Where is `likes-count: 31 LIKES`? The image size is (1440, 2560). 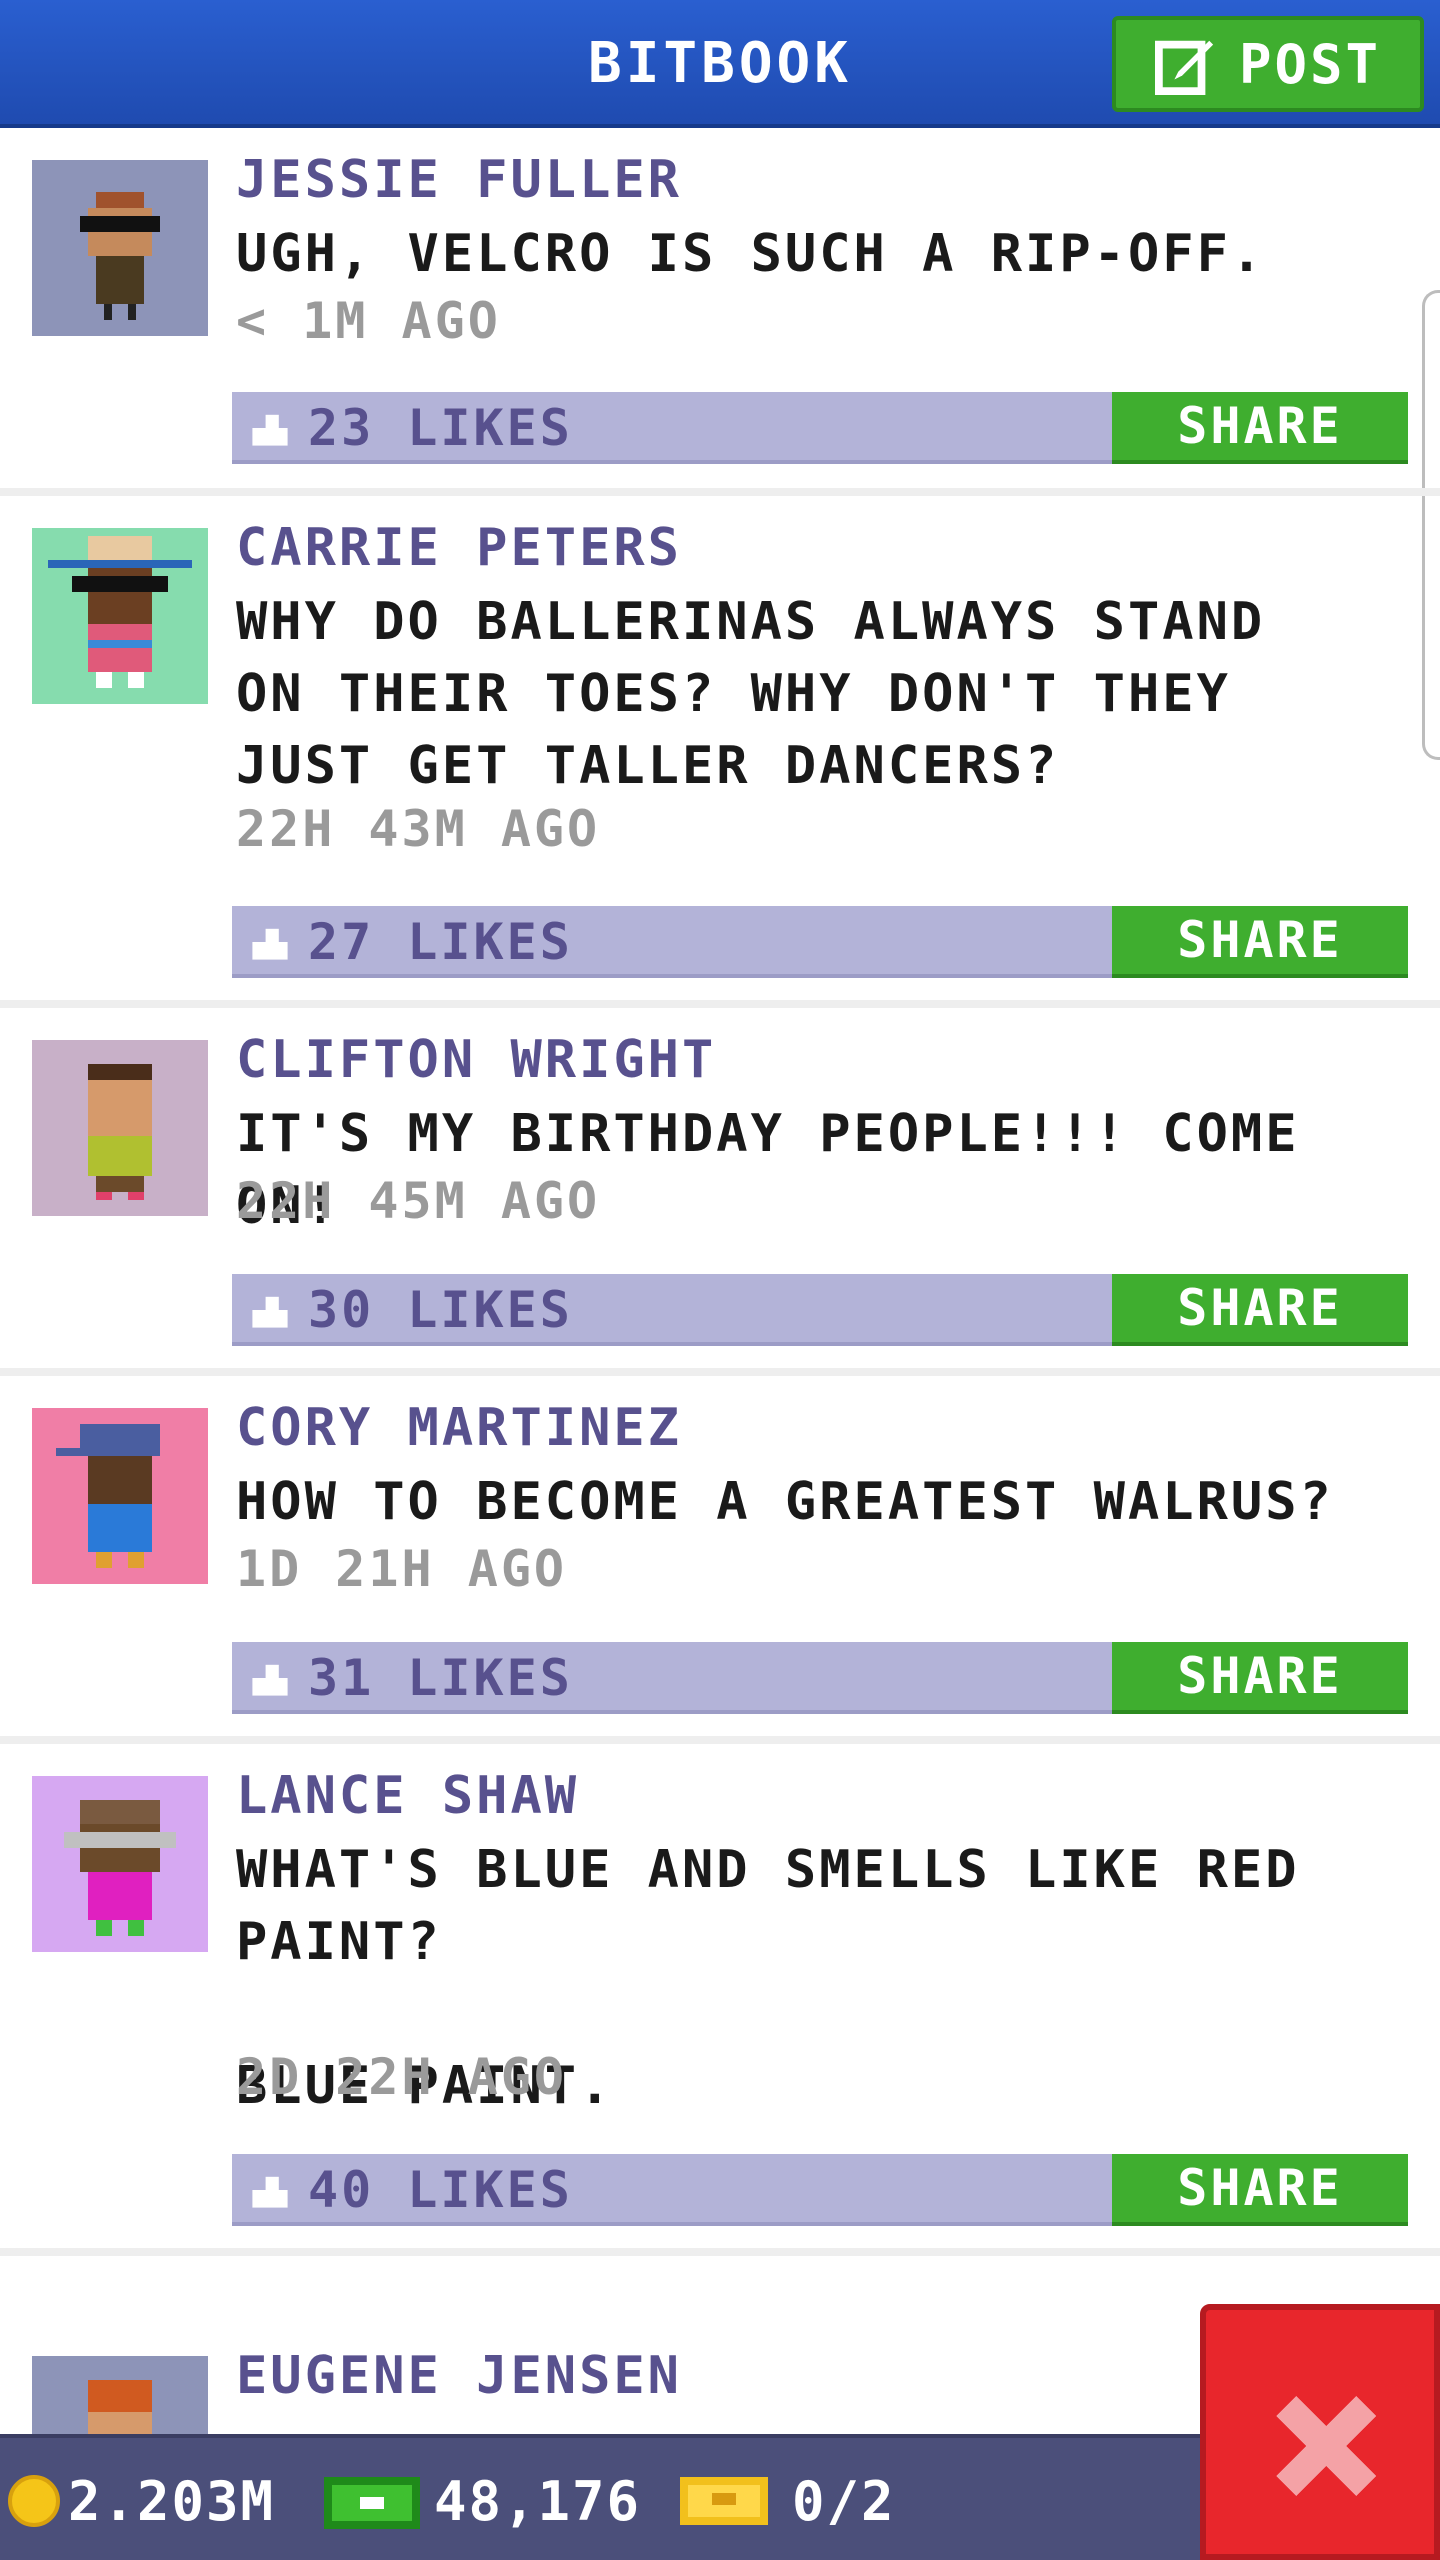 likes-count: 31 LIKES is located at coordinates (440, 1678).